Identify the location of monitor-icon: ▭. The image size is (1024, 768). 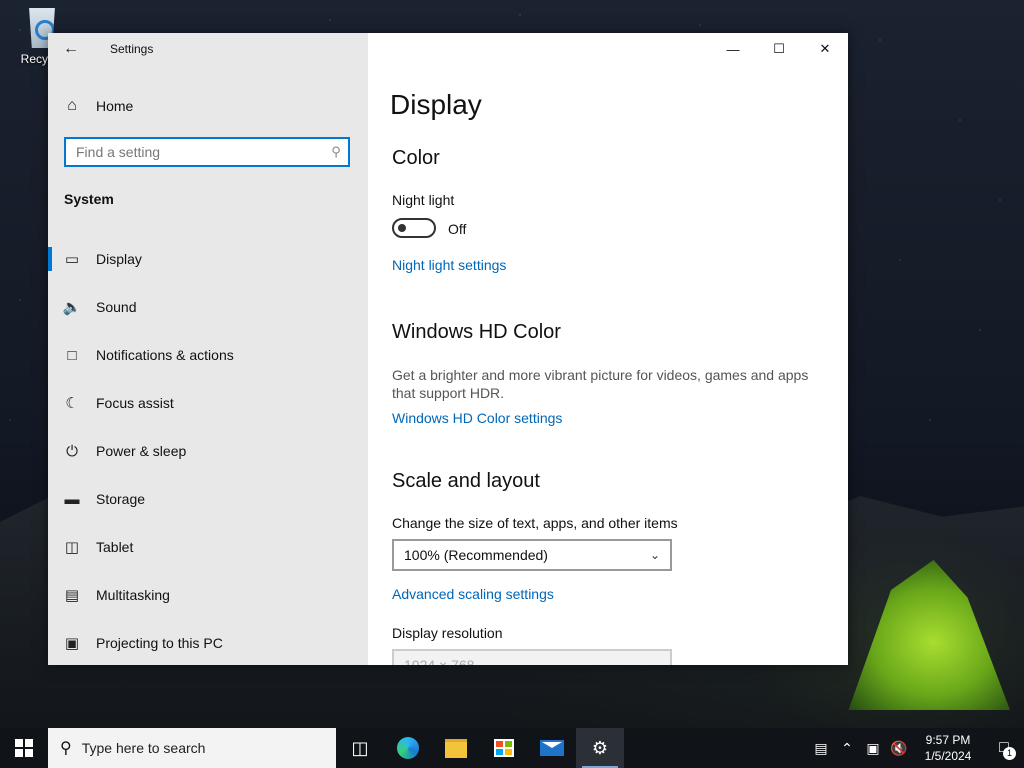
(72, 259).